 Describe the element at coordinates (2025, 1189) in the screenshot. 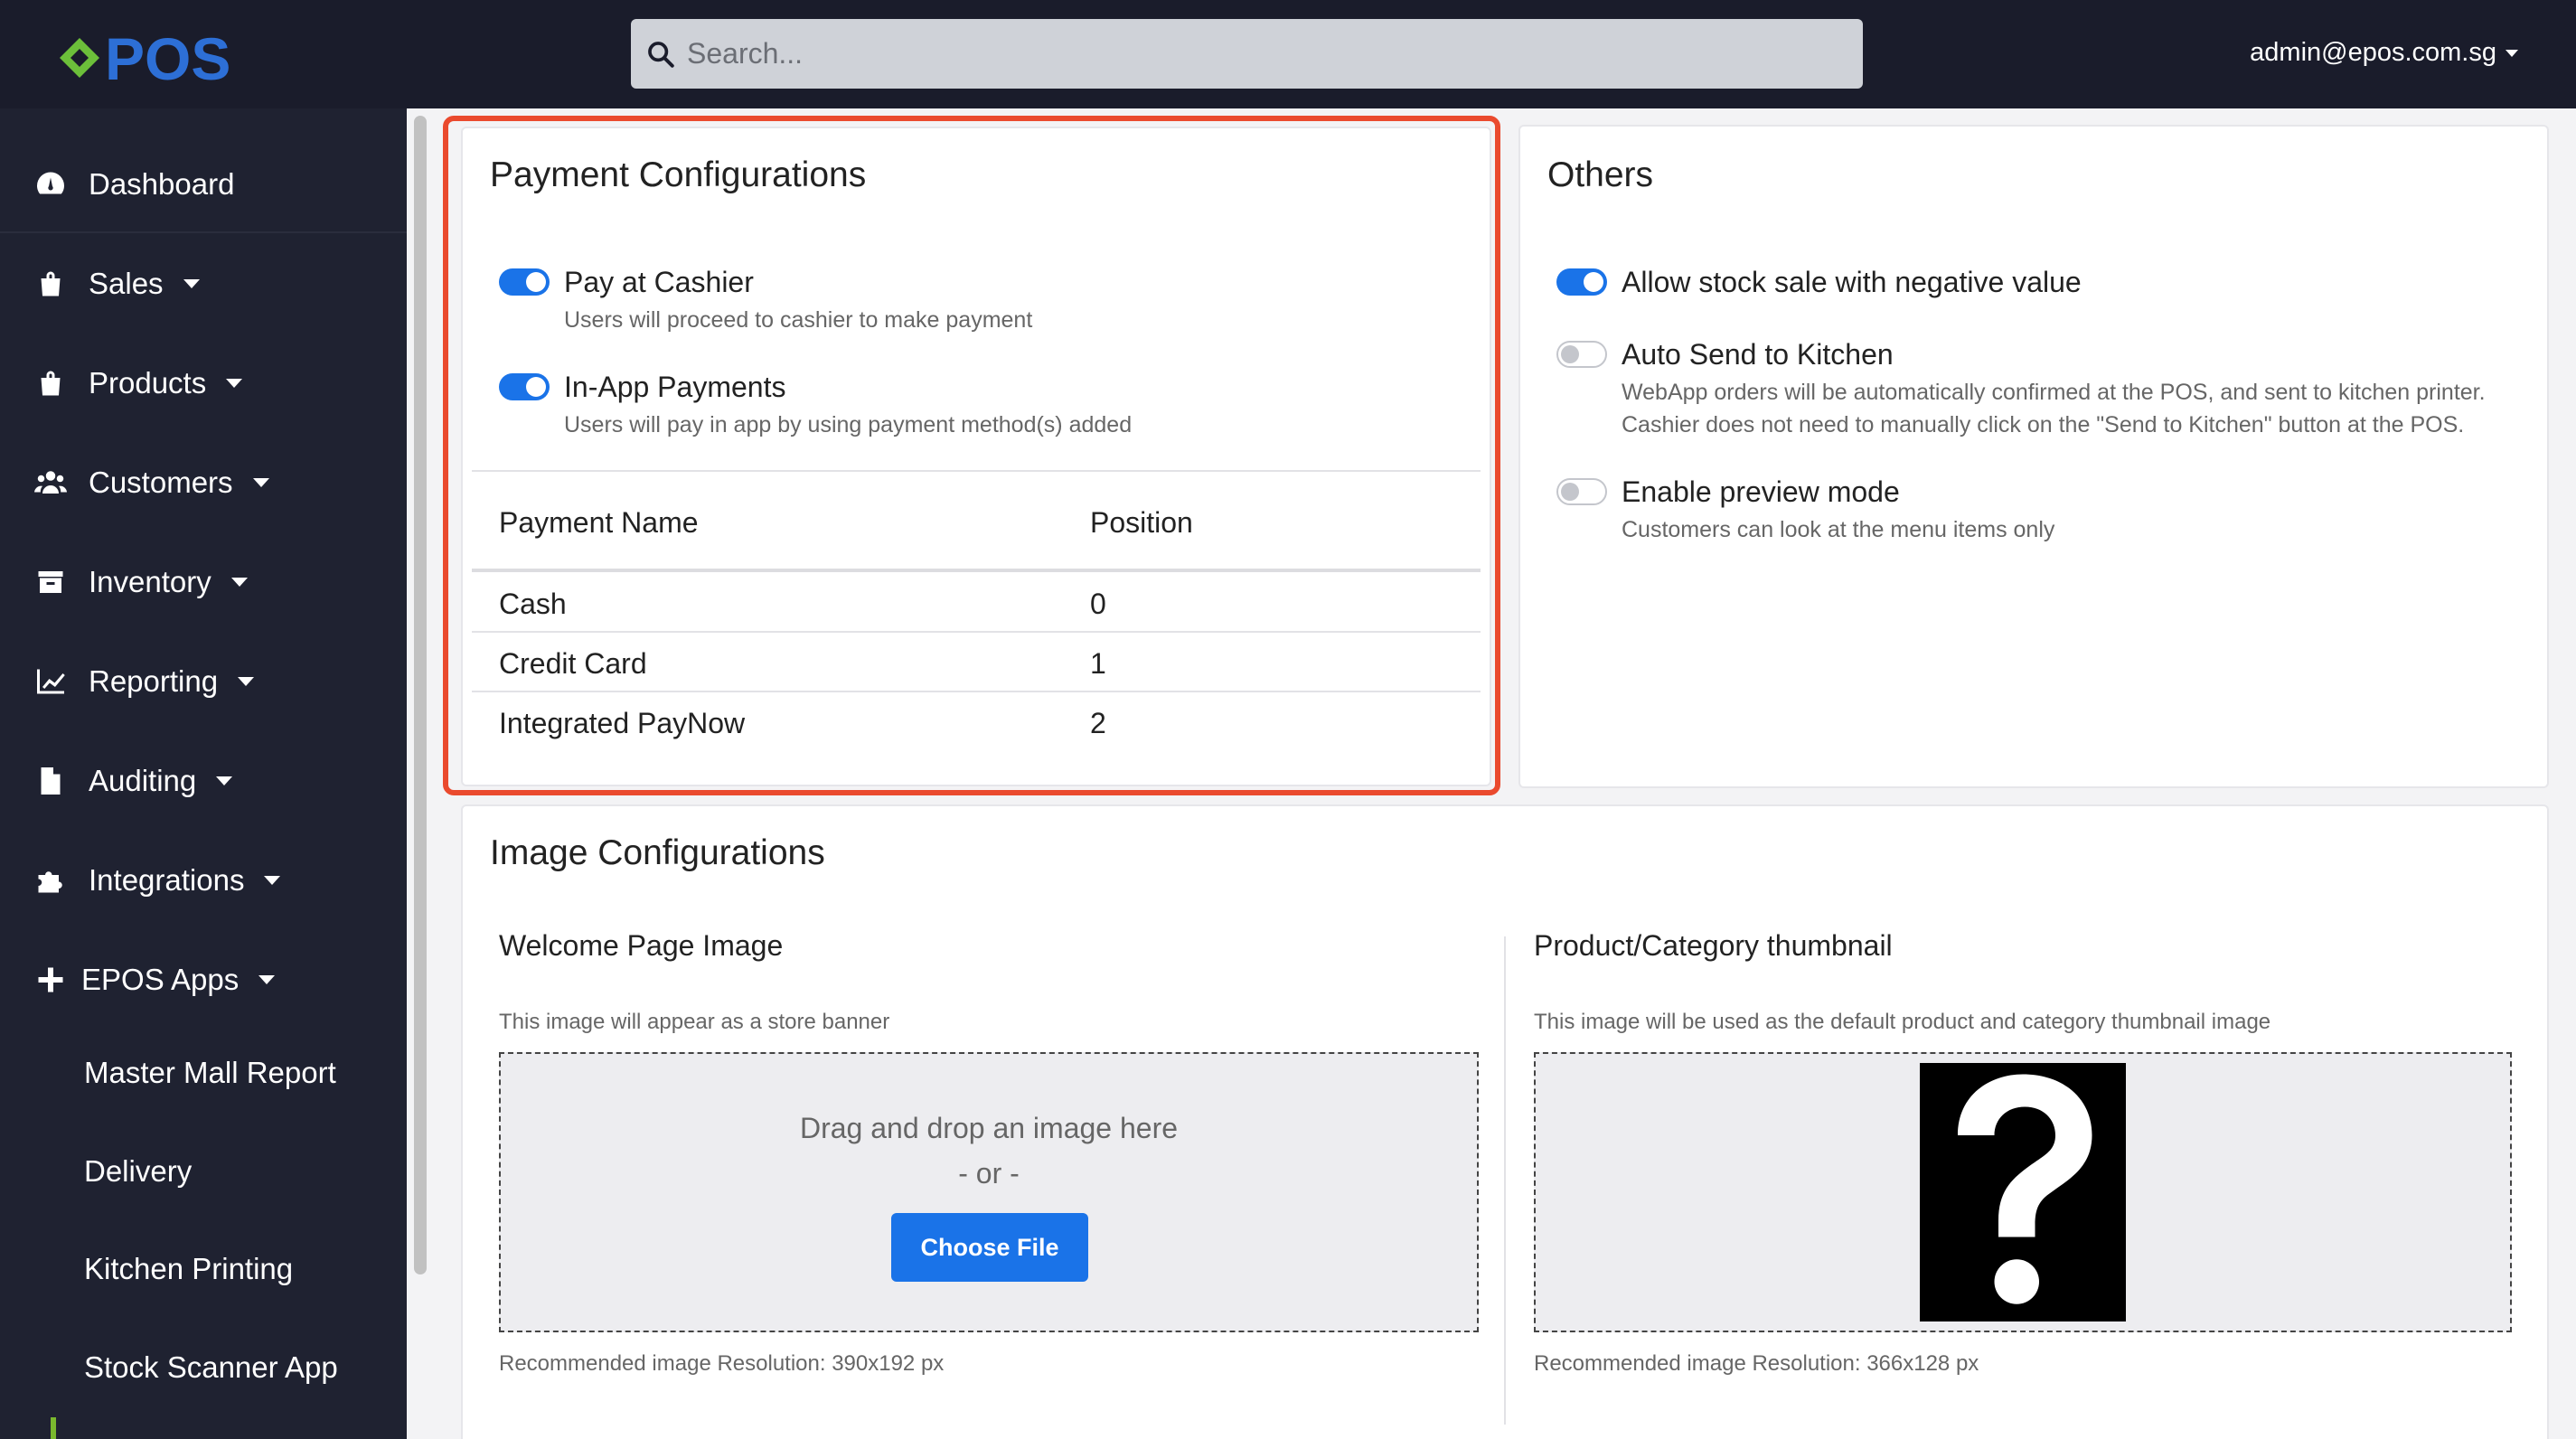

I see `question-mark-icon` at that location.